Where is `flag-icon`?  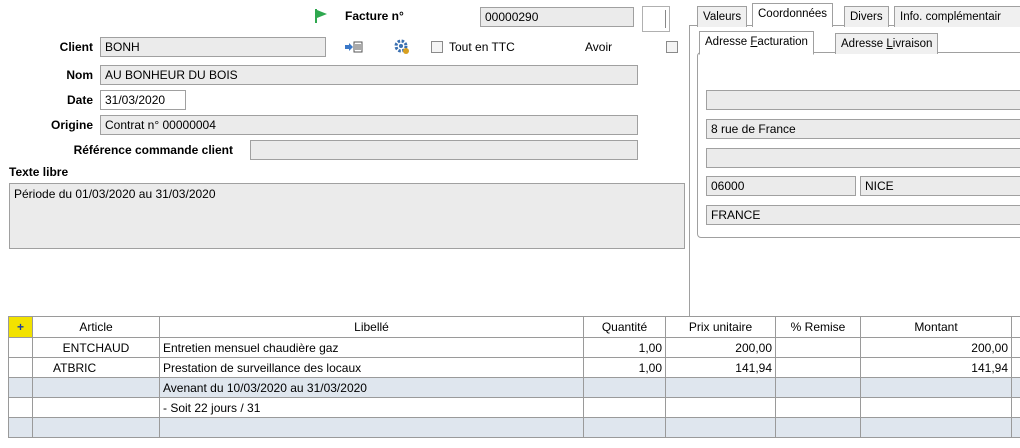 flag-icon is located at coordinates (321, 16).